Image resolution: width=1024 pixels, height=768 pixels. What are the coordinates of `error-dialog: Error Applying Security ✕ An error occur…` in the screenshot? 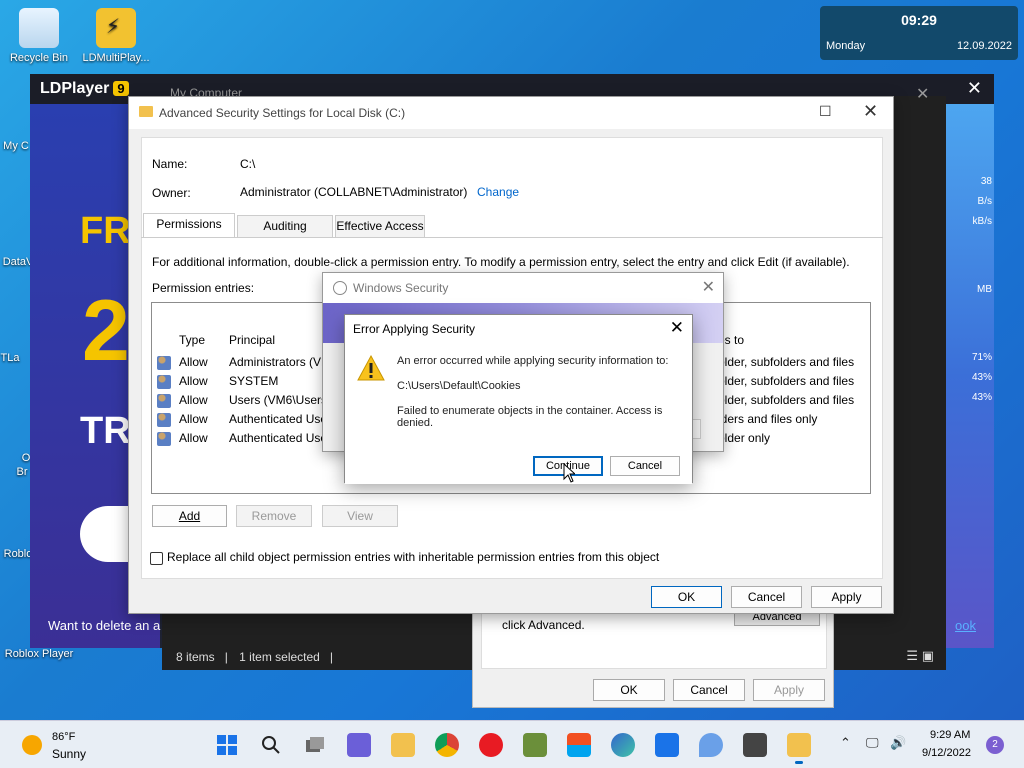 It's located at (518, 399).